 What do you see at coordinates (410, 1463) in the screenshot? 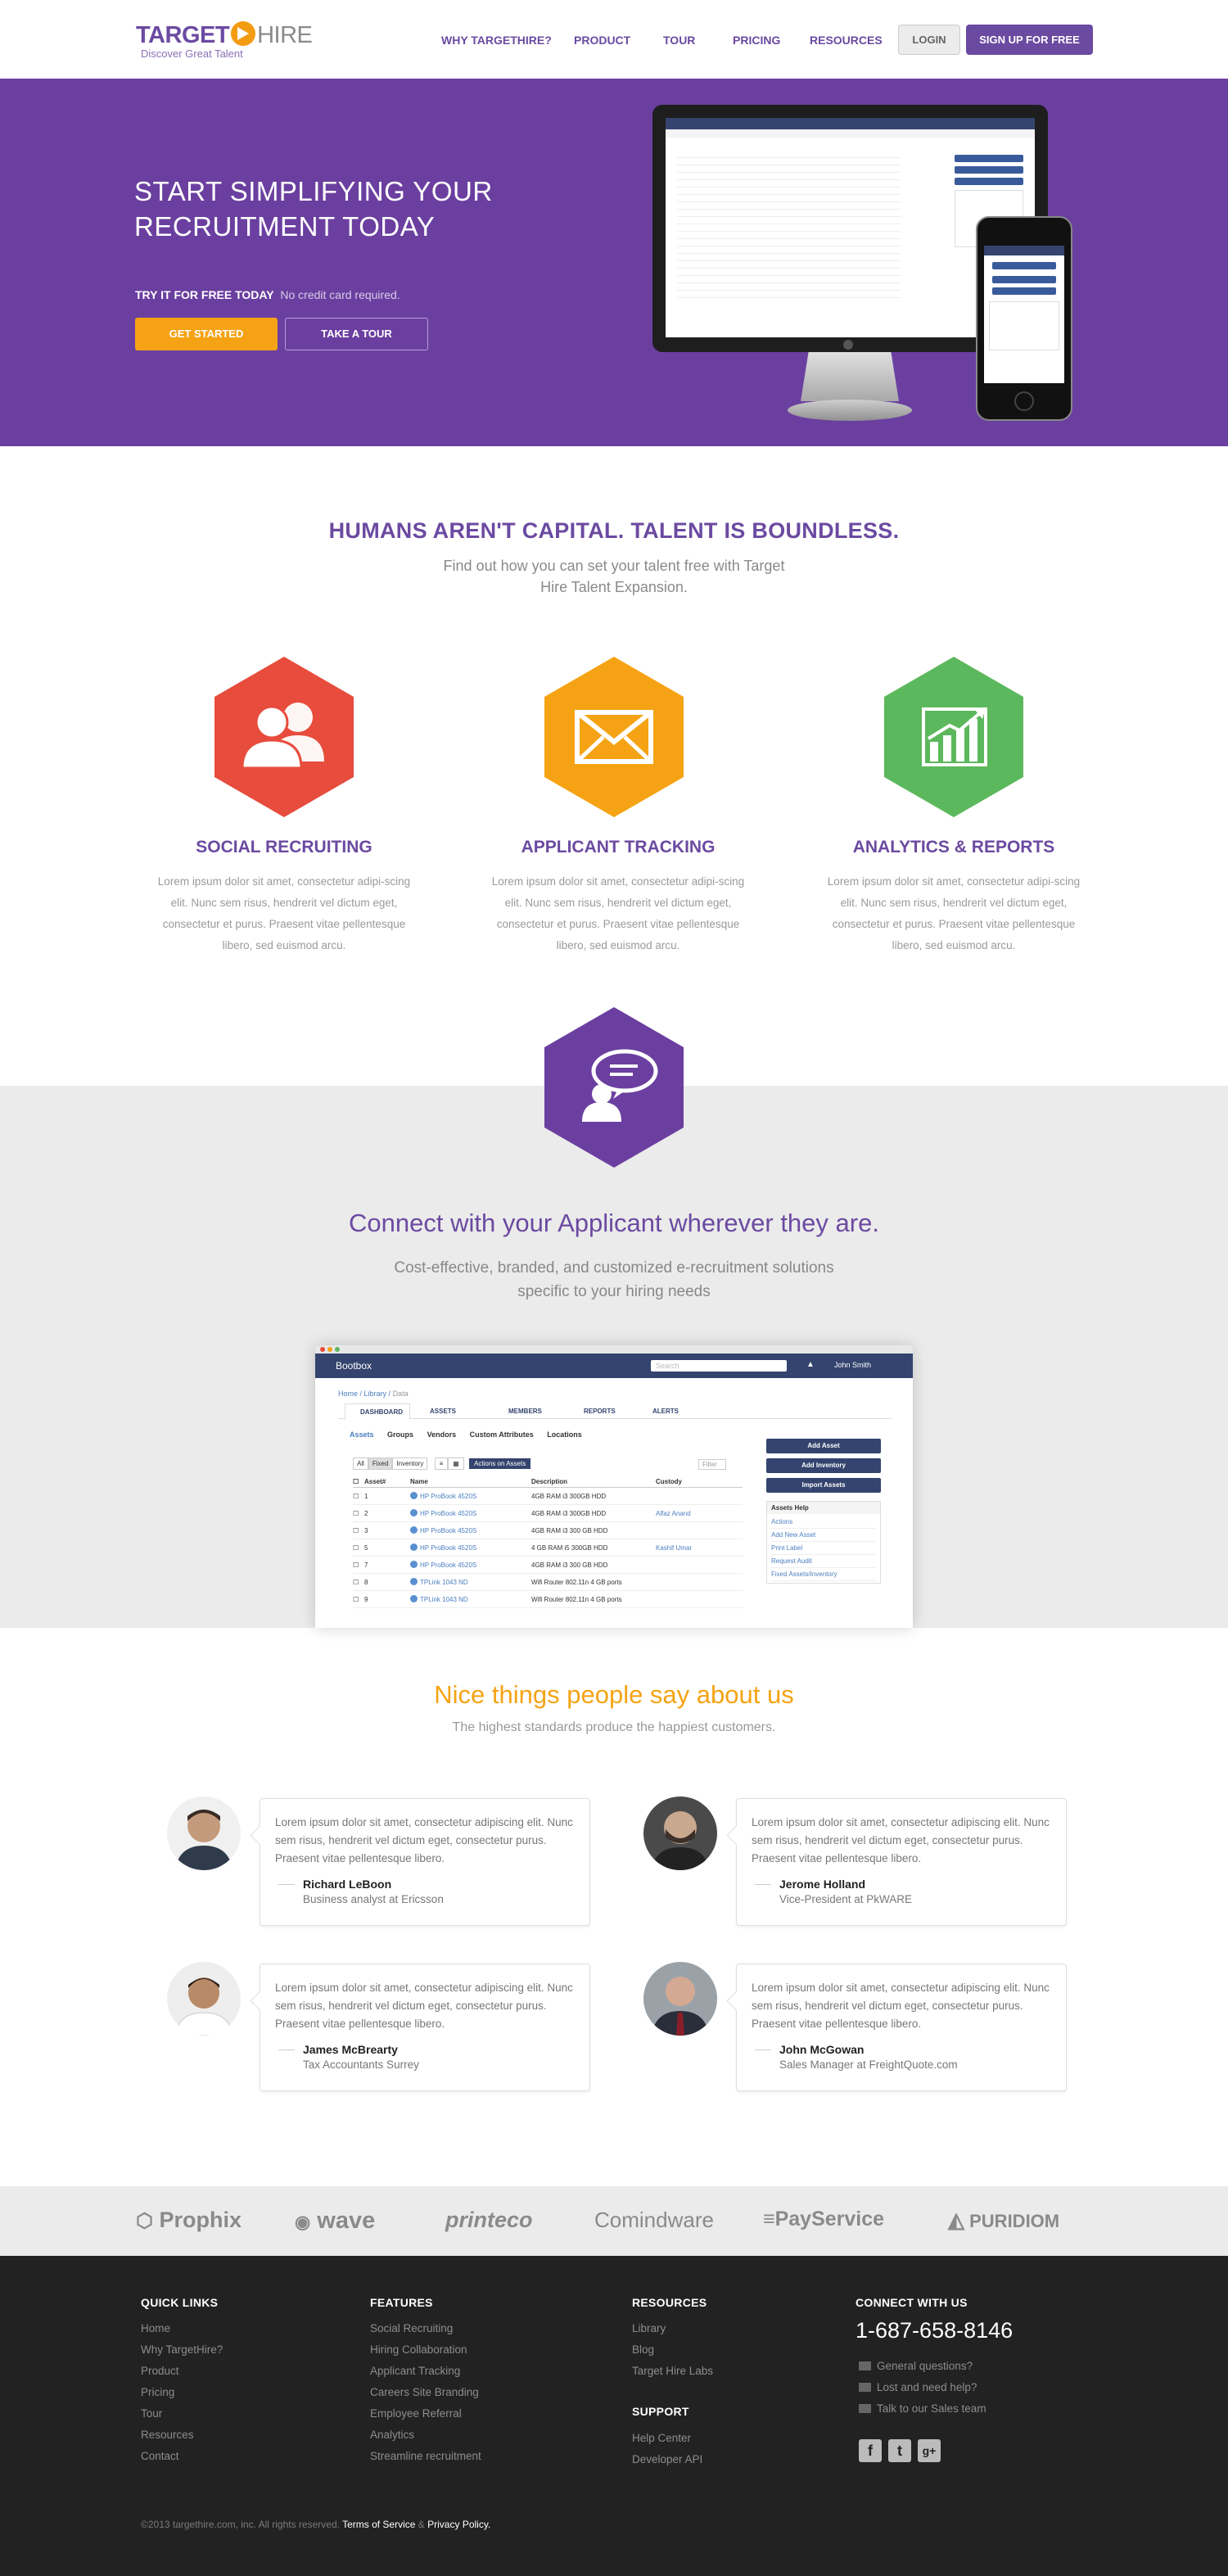
I see `filter-inventory: Inventory` at bounding box center [410, 1463].